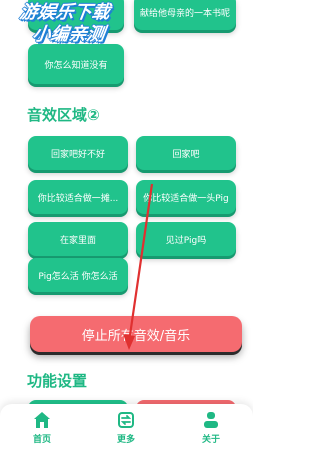 The image size is (320, 452). Describe the element at coordinates (76, 15) in the screenshot. I see `sound-button-top-left` at that location.